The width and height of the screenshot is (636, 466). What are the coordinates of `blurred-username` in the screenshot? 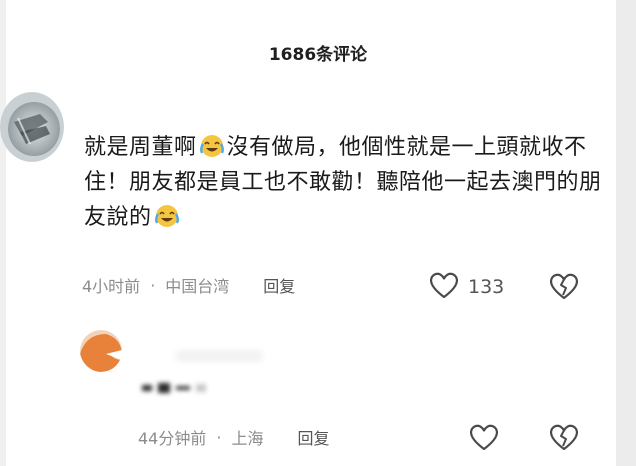 It's located at (219, 356).